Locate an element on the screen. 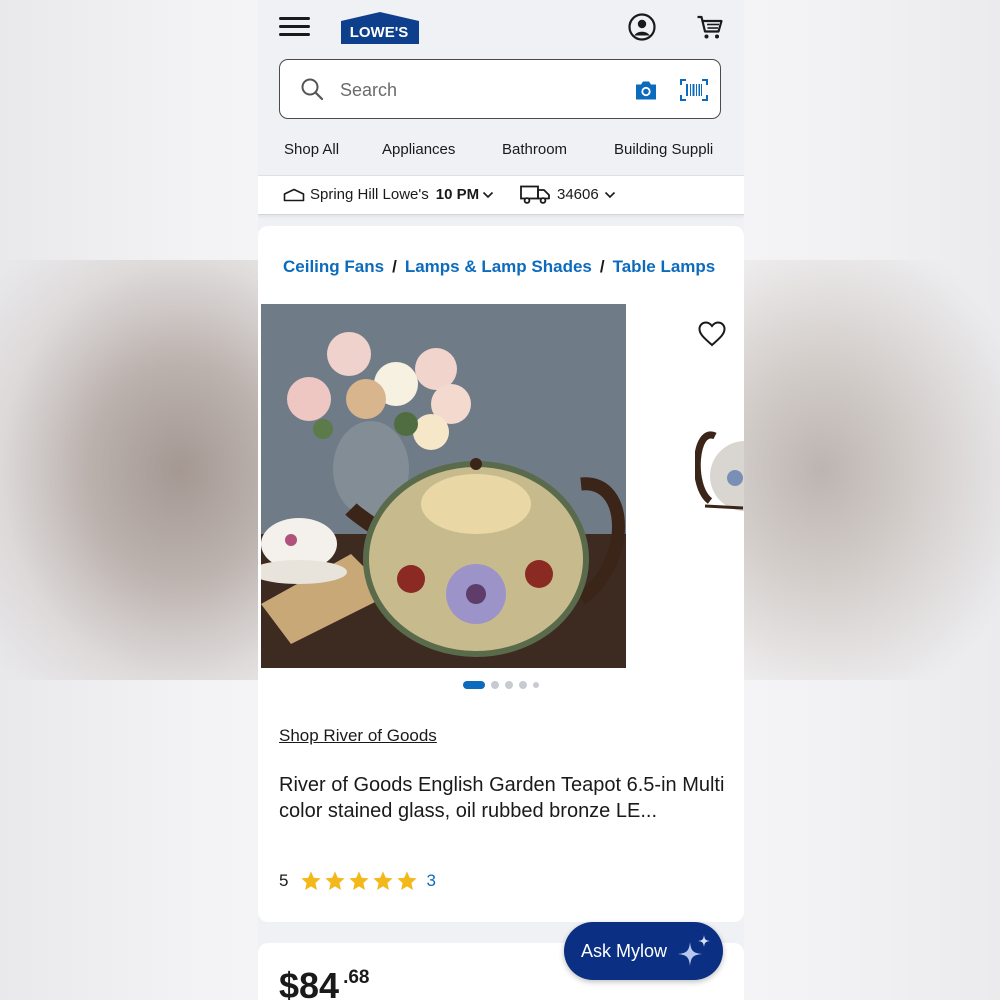  category-bathroom: Bathroom is located at coordinates (534, 149).